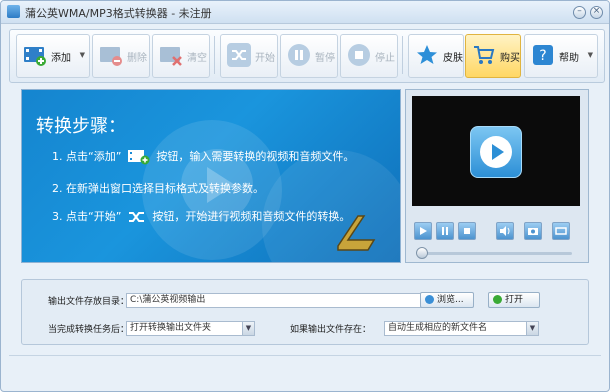 Image resolution: width=610 pixels, height=392 pixels. Describe the element at coordinates (510, 58) in the screenshot. I see `buy-label: 购买` at that location.